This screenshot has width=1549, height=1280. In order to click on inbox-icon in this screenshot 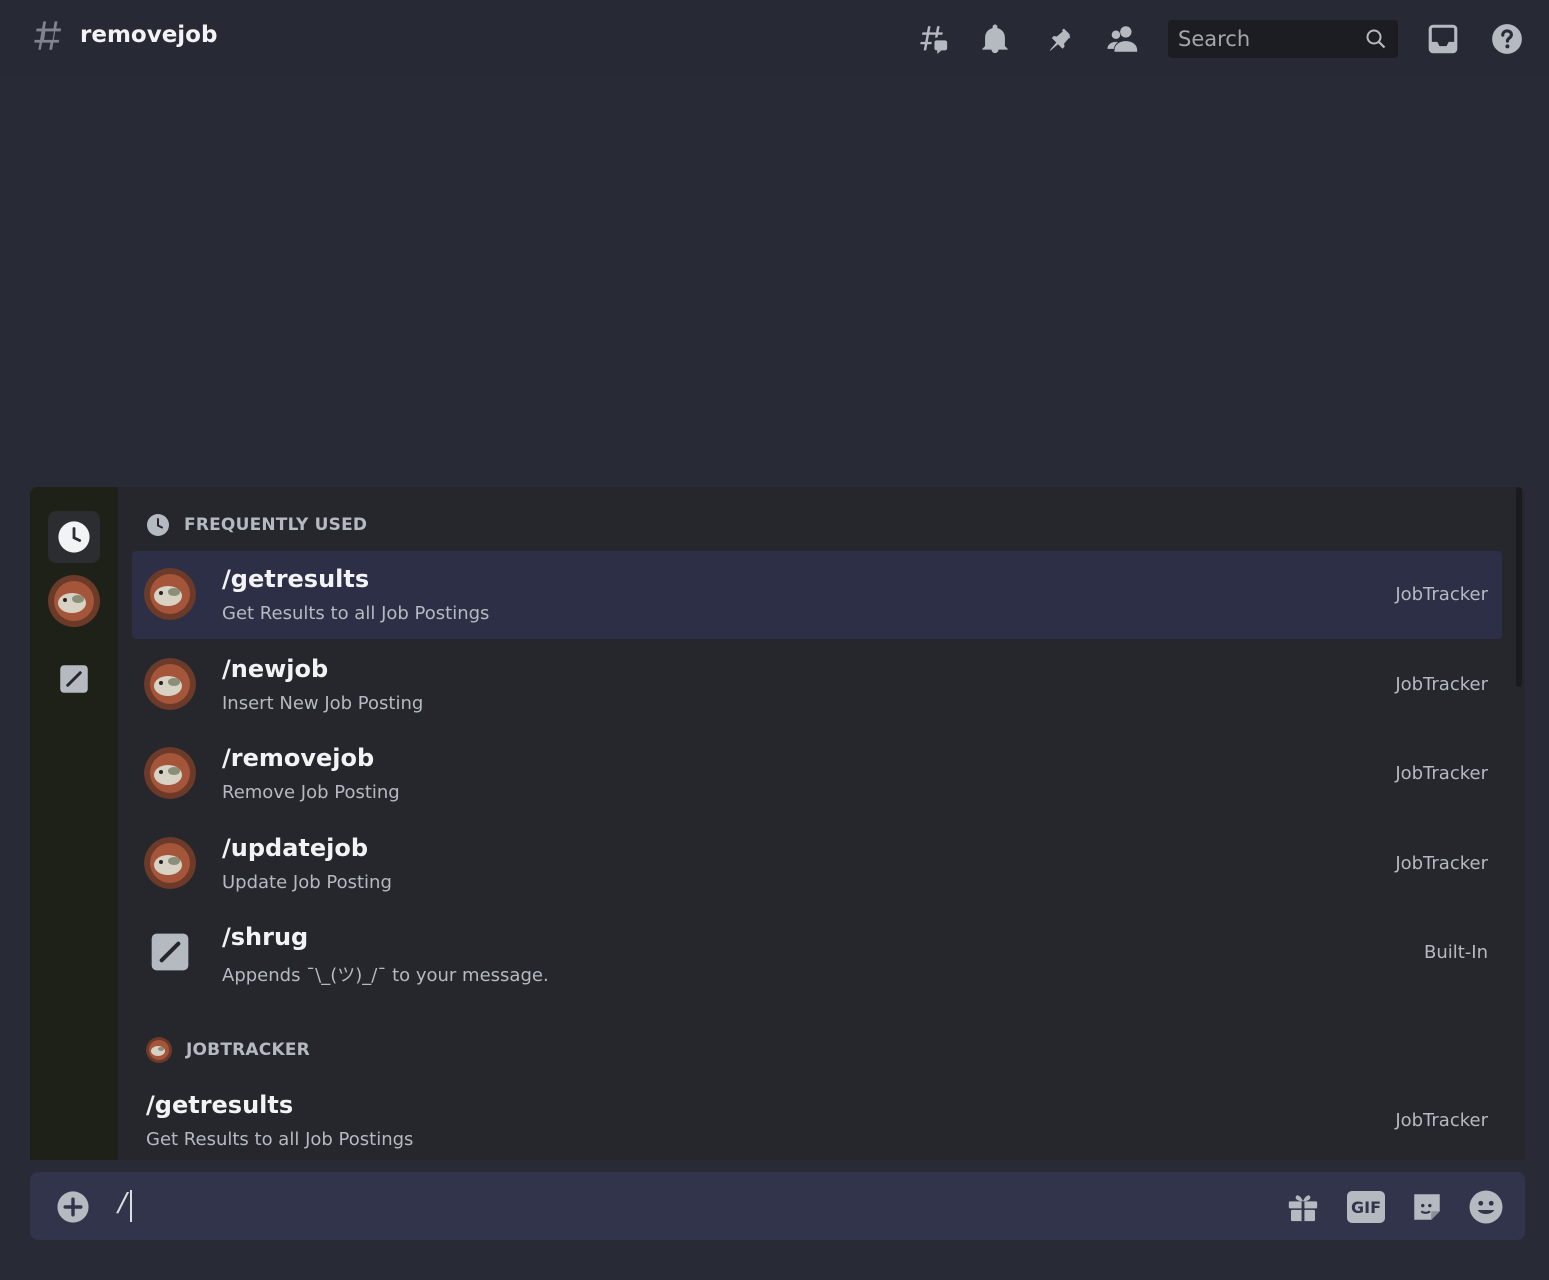, I will do `click(1443, 39)`.